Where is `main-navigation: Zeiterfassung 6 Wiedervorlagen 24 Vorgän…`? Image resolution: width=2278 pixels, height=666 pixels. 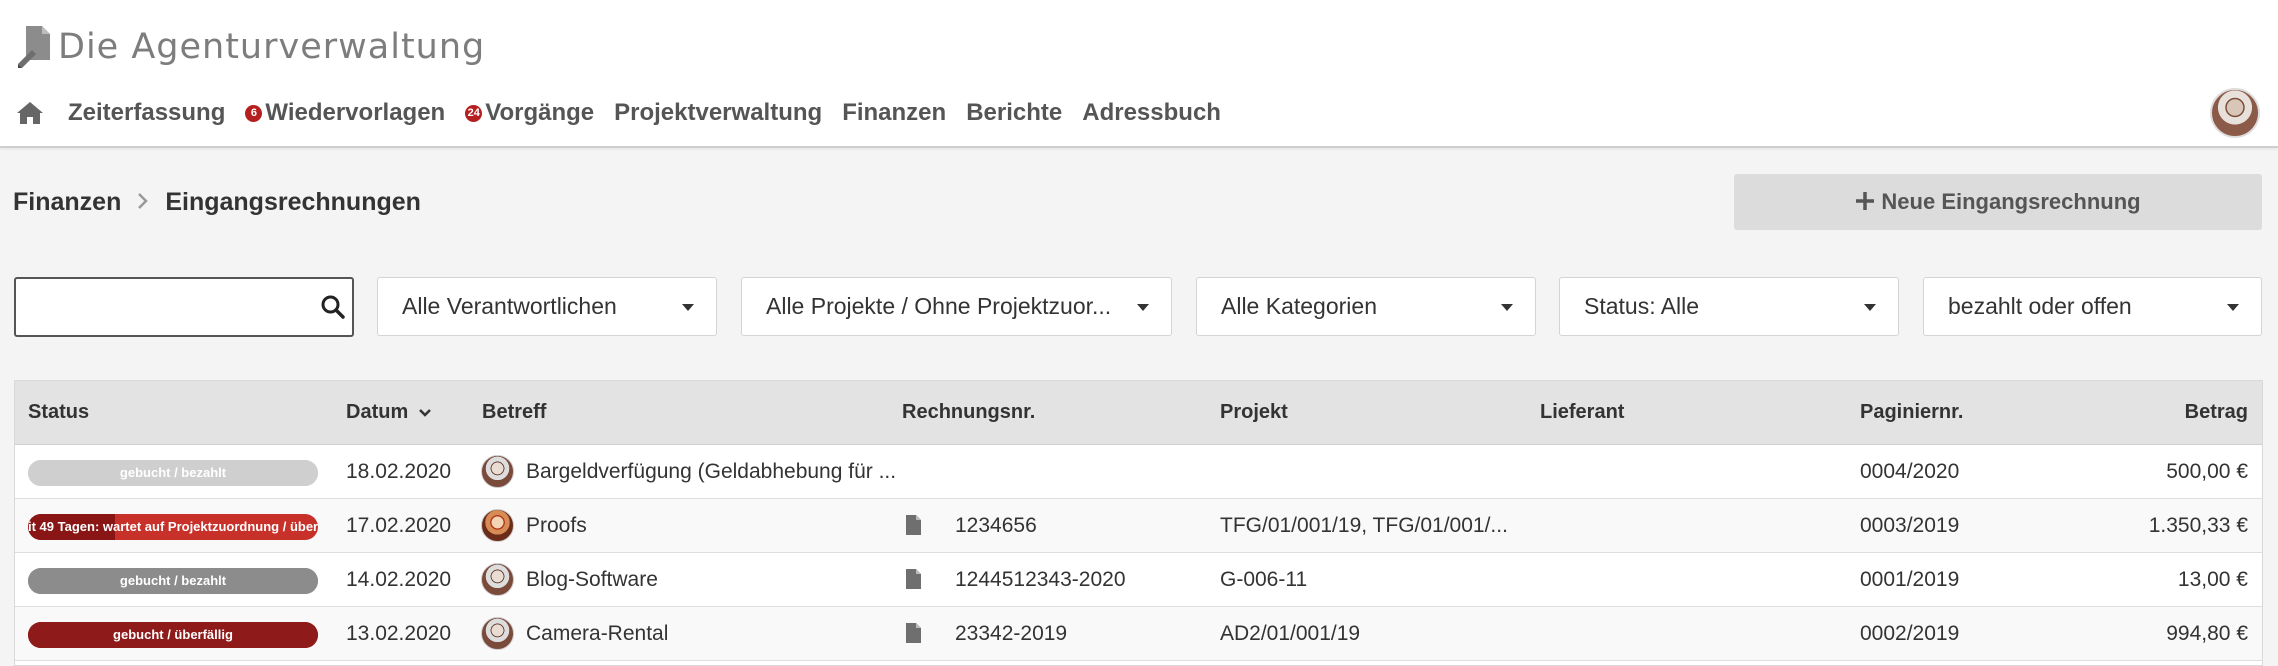
main-navigation: Zeiterfassung 6 Wiedervorlagen 24 Vorgän… is located at coordinates (628, 113).